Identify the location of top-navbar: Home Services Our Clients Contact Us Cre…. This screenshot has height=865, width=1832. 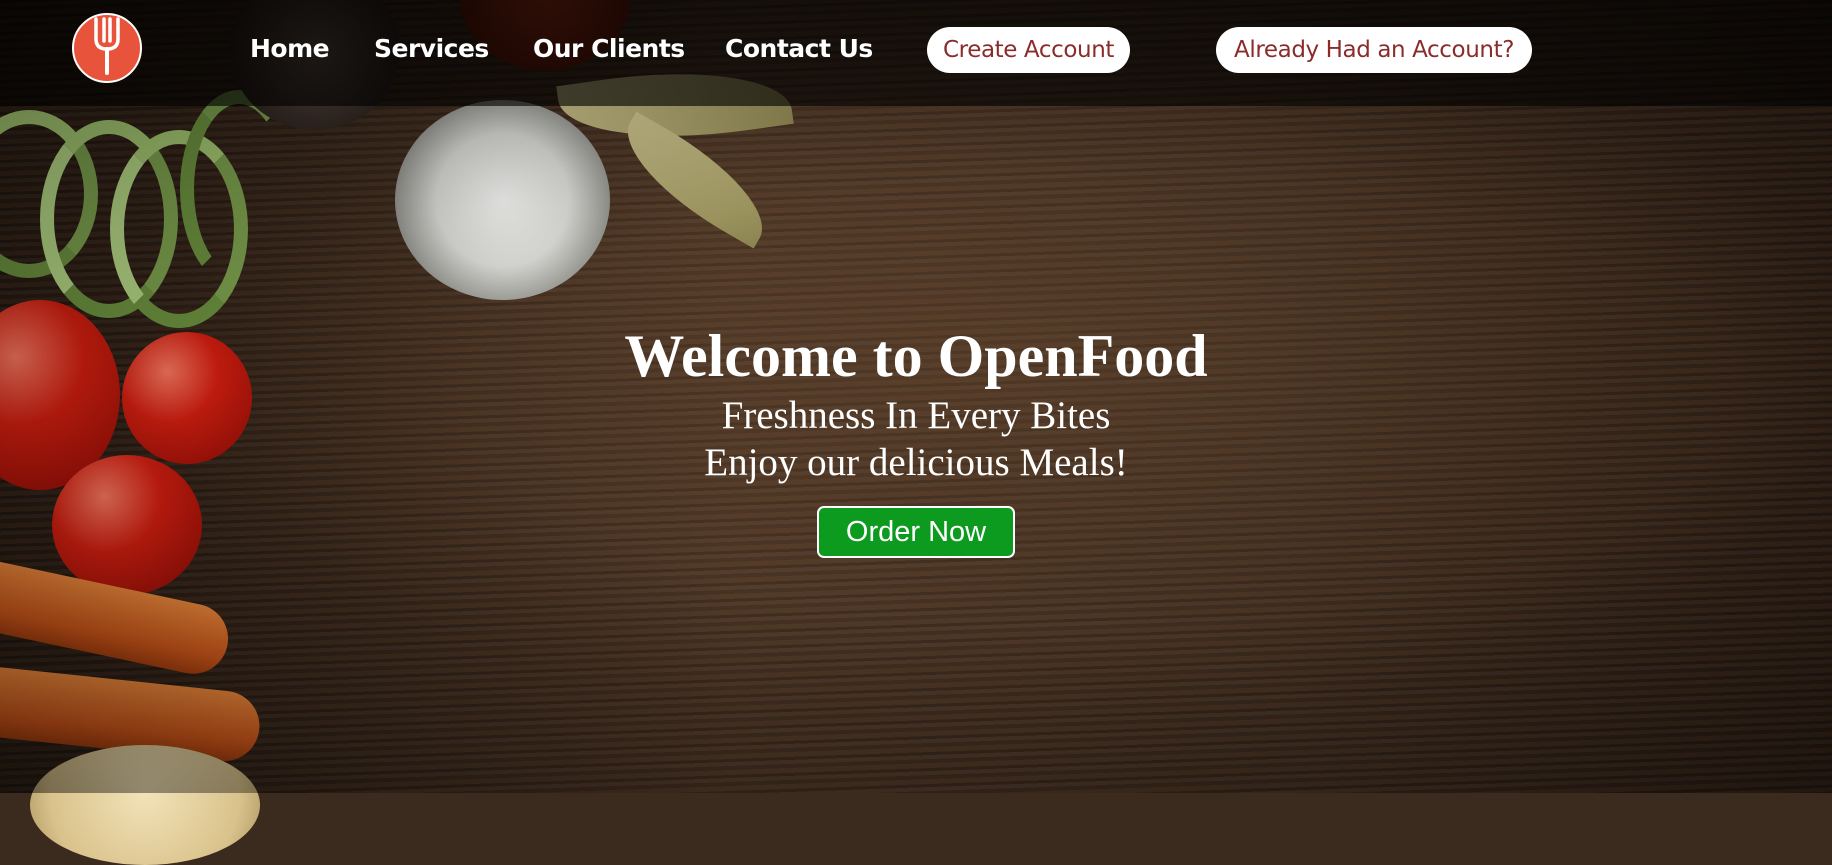
(916, 53).